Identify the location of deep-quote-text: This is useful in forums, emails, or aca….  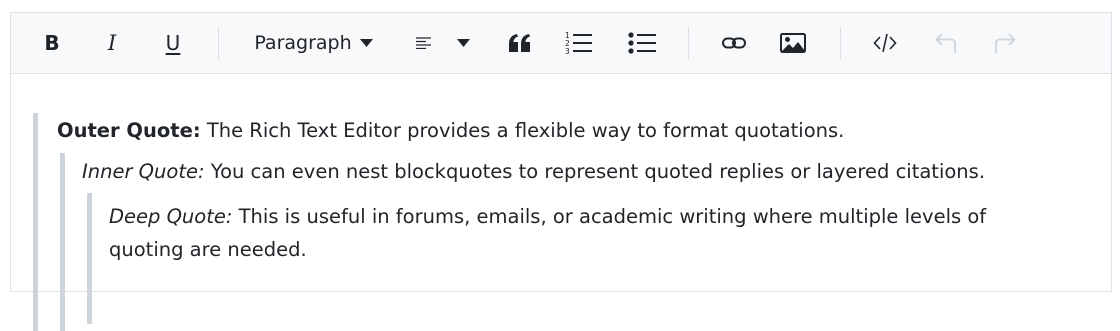
(548, 233).